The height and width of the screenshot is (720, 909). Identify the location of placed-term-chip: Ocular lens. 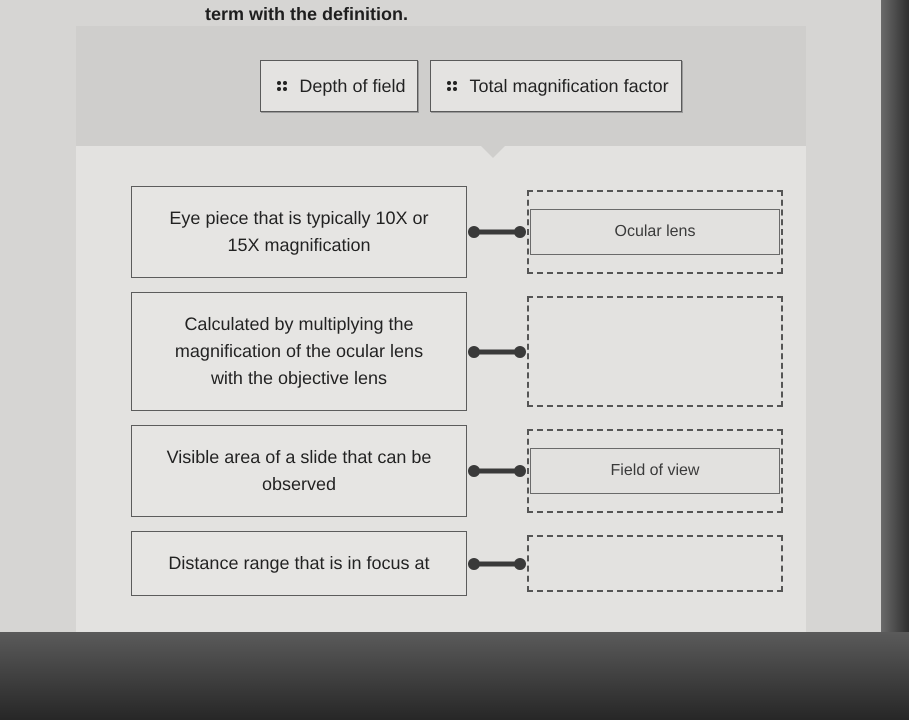
(655, 232).